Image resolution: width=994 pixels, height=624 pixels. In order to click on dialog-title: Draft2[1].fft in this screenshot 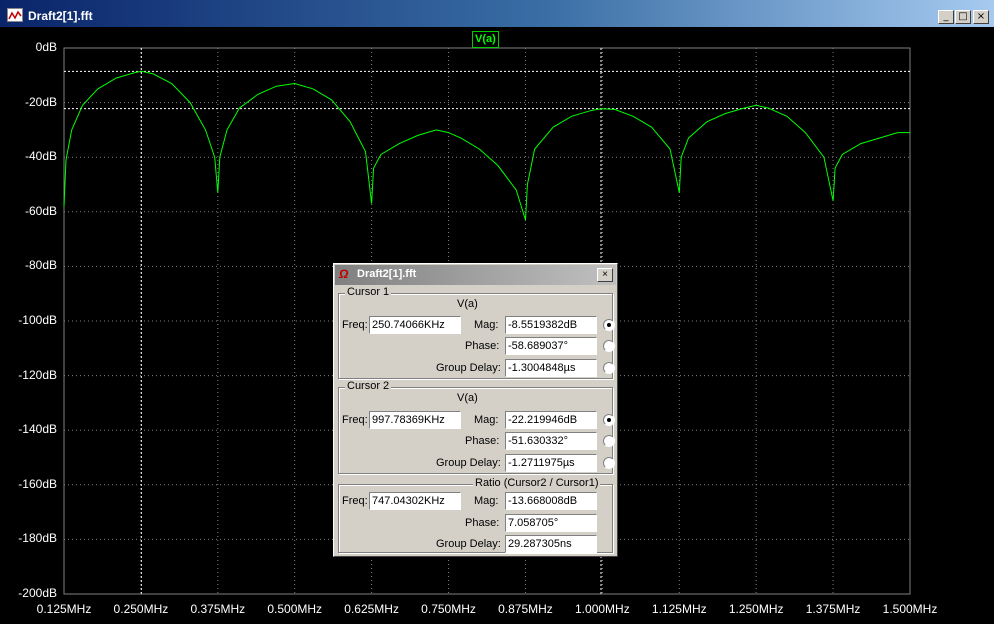, I will do `click(387, 274)`.